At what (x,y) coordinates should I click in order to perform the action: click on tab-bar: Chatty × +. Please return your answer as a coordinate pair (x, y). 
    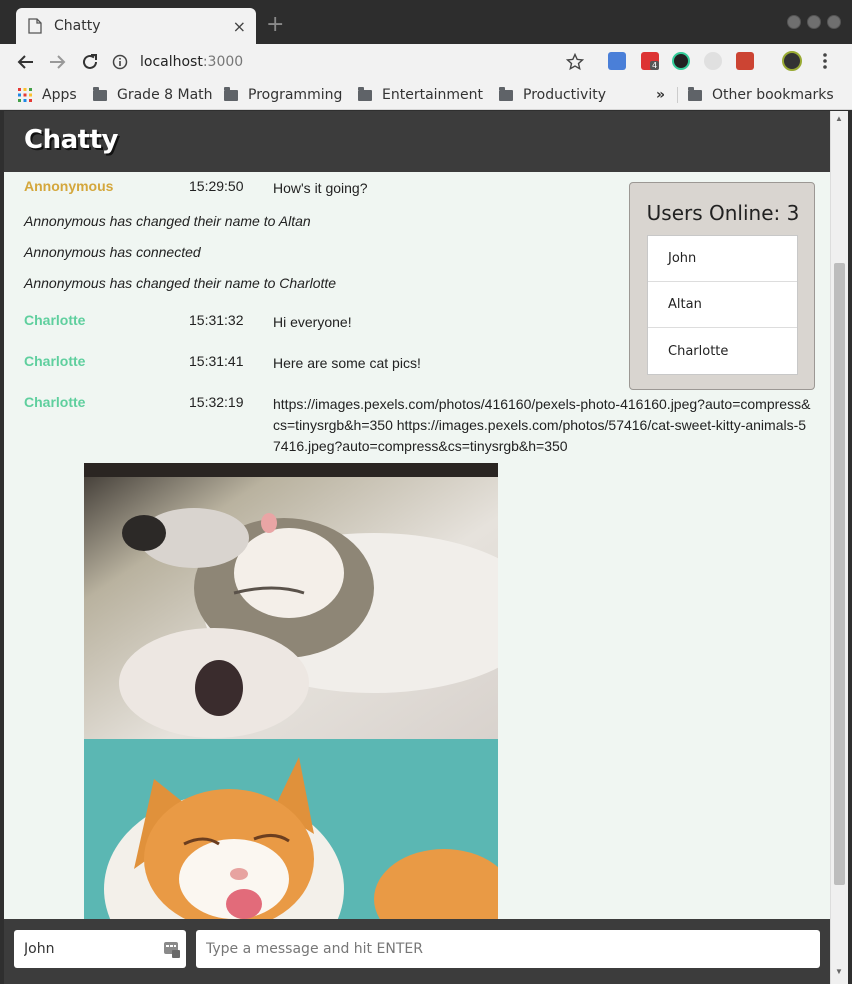
    Looking at the image, I should click on (426, 22).